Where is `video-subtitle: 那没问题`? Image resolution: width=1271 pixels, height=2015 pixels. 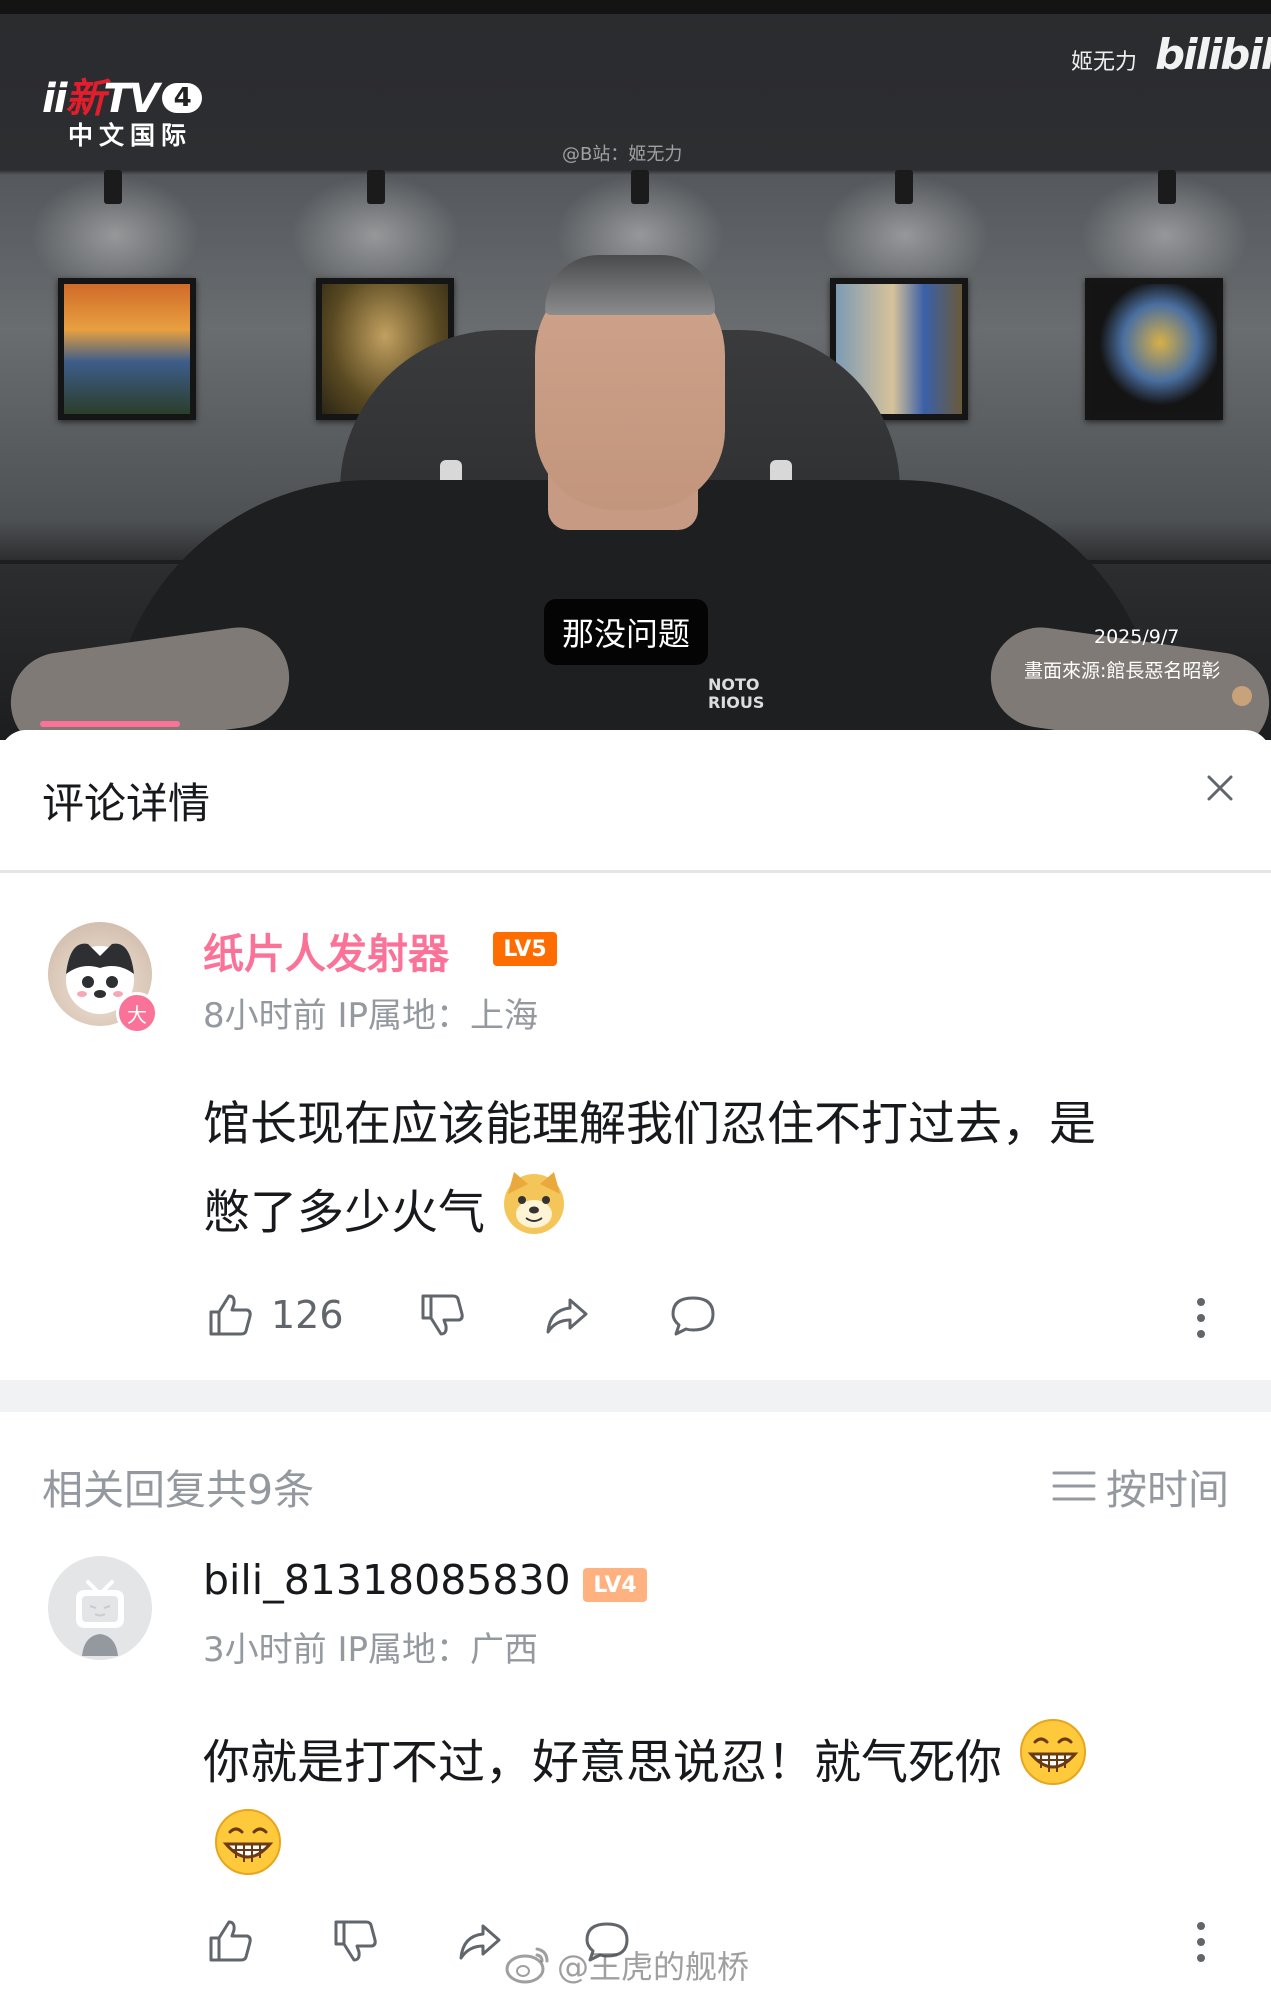
video-subtitle: 那没问题 is located at coordinates (626, 632).